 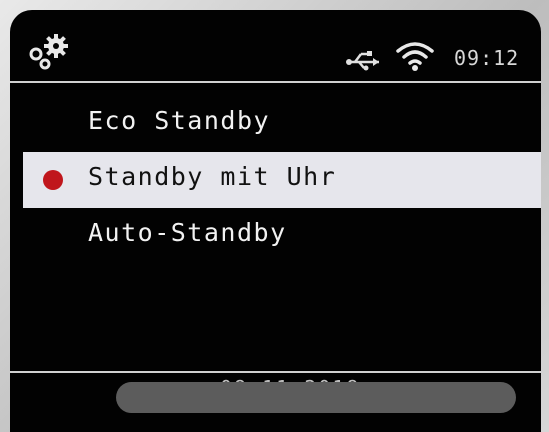 I want to click on menu-item-auto-standby: Auto-Standby, so click(x=275, y=236).